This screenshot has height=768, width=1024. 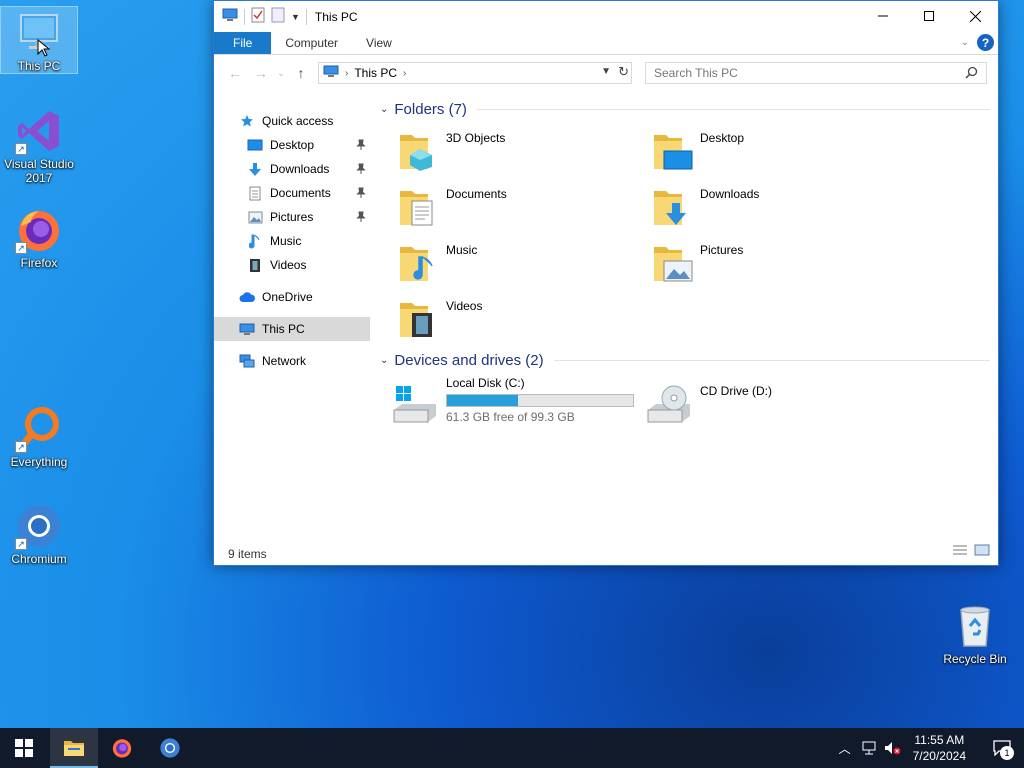 I want to click on nav-label: OneDrive, so click(x=287, y=297).